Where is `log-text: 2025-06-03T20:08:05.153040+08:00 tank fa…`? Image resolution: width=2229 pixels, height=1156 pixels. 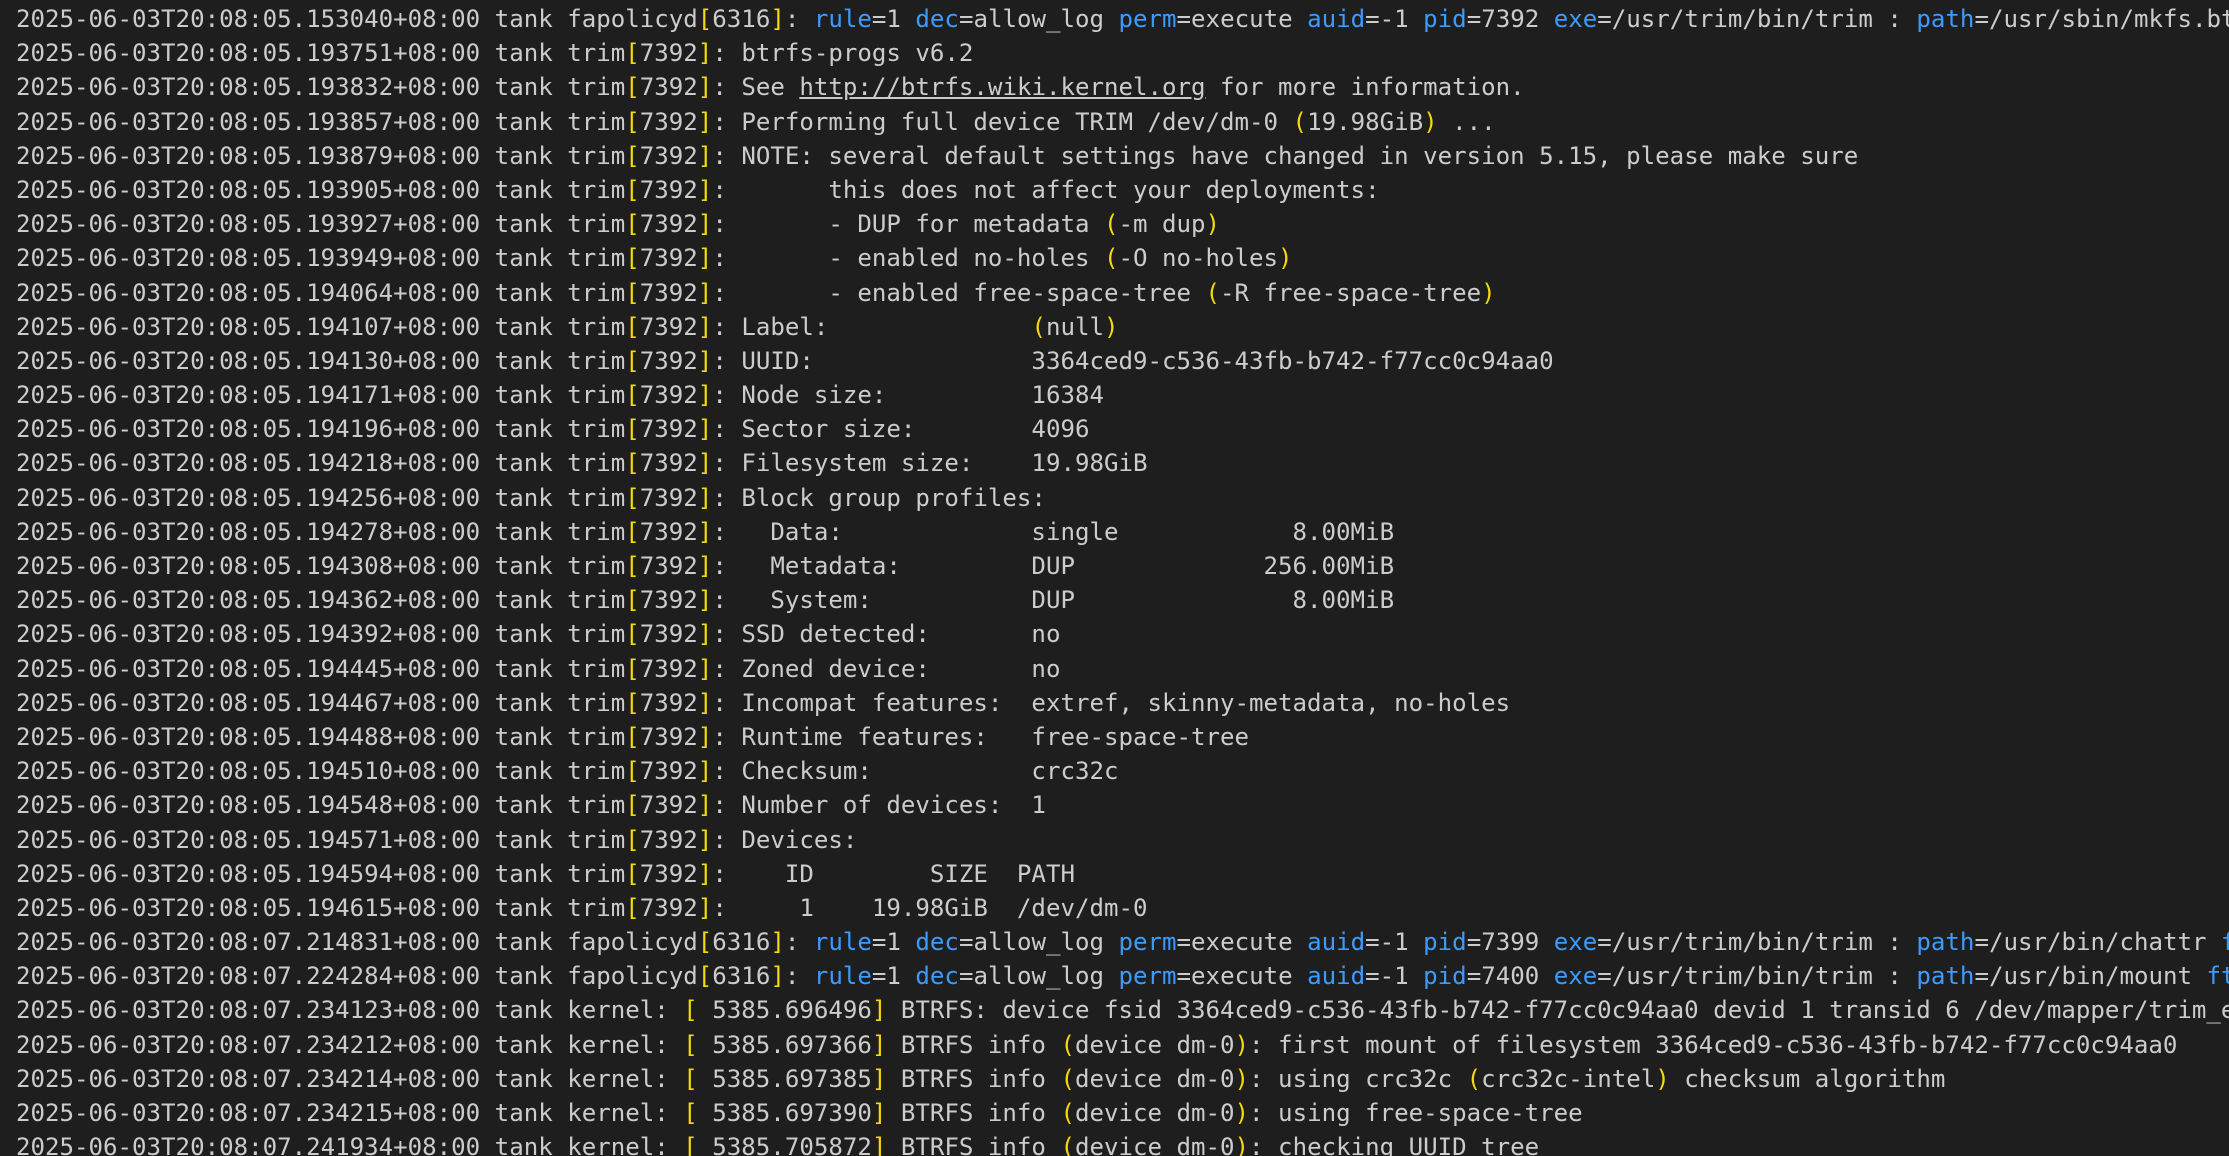 log-text: 2025-06-03T20:08:05.153040+08:00 tank fa… is located at coordinates (357, 19).